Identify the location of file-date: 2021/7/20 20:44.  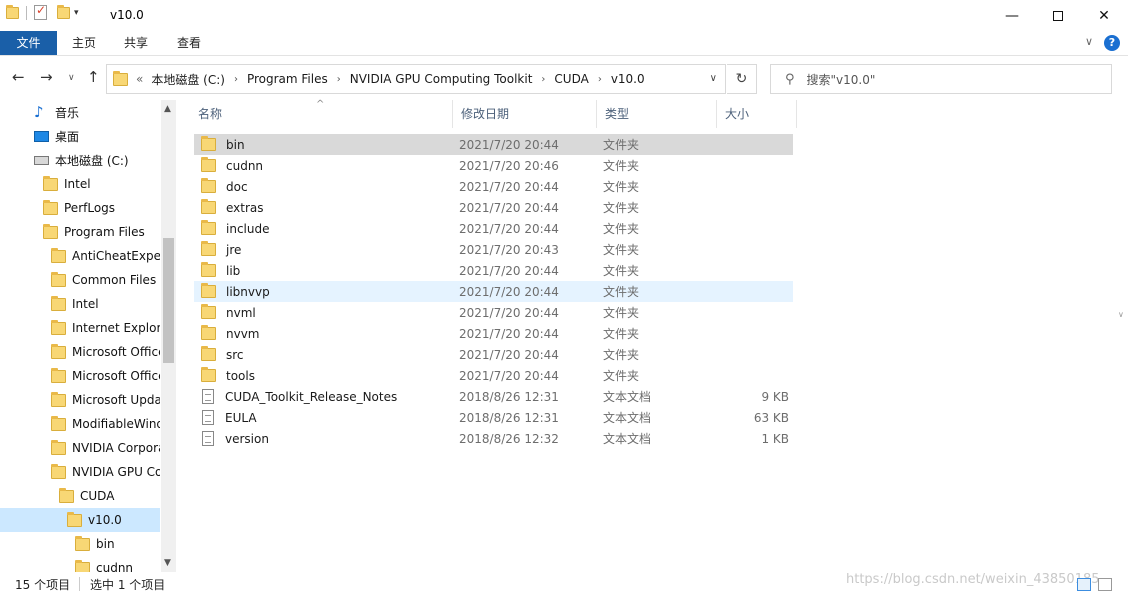
(509, 186).